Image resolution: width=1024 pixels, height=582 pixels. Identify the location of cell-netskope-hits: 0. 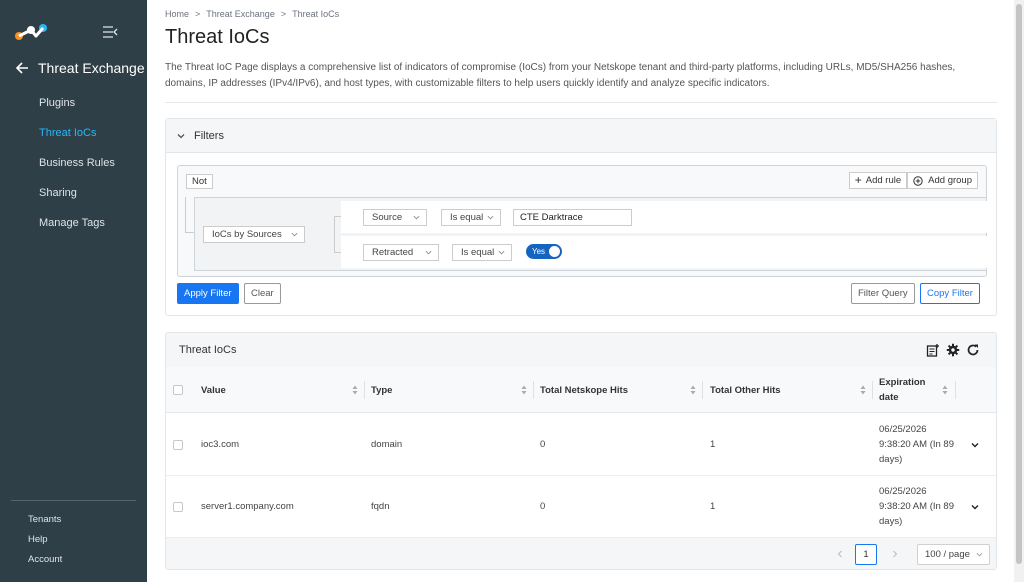
(543, 506).